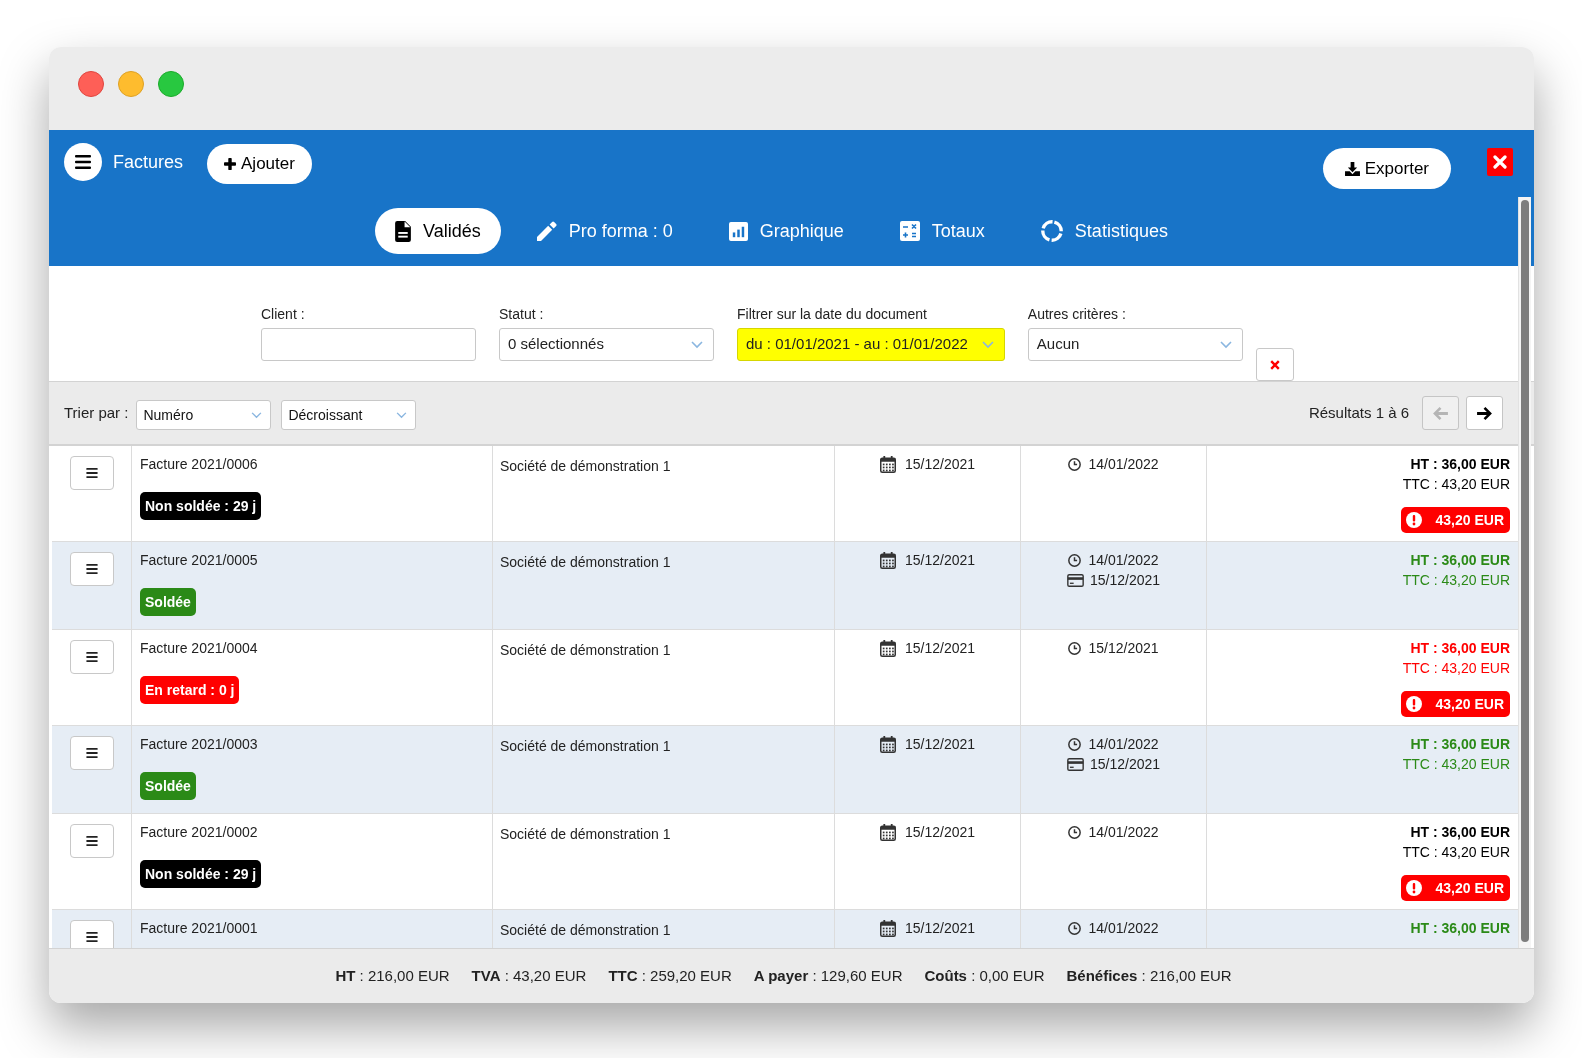  What do you see at coordinates (1440, 413) in the screenshot?
I see `arrow-left-icon` at bounding box center [1440, 413].